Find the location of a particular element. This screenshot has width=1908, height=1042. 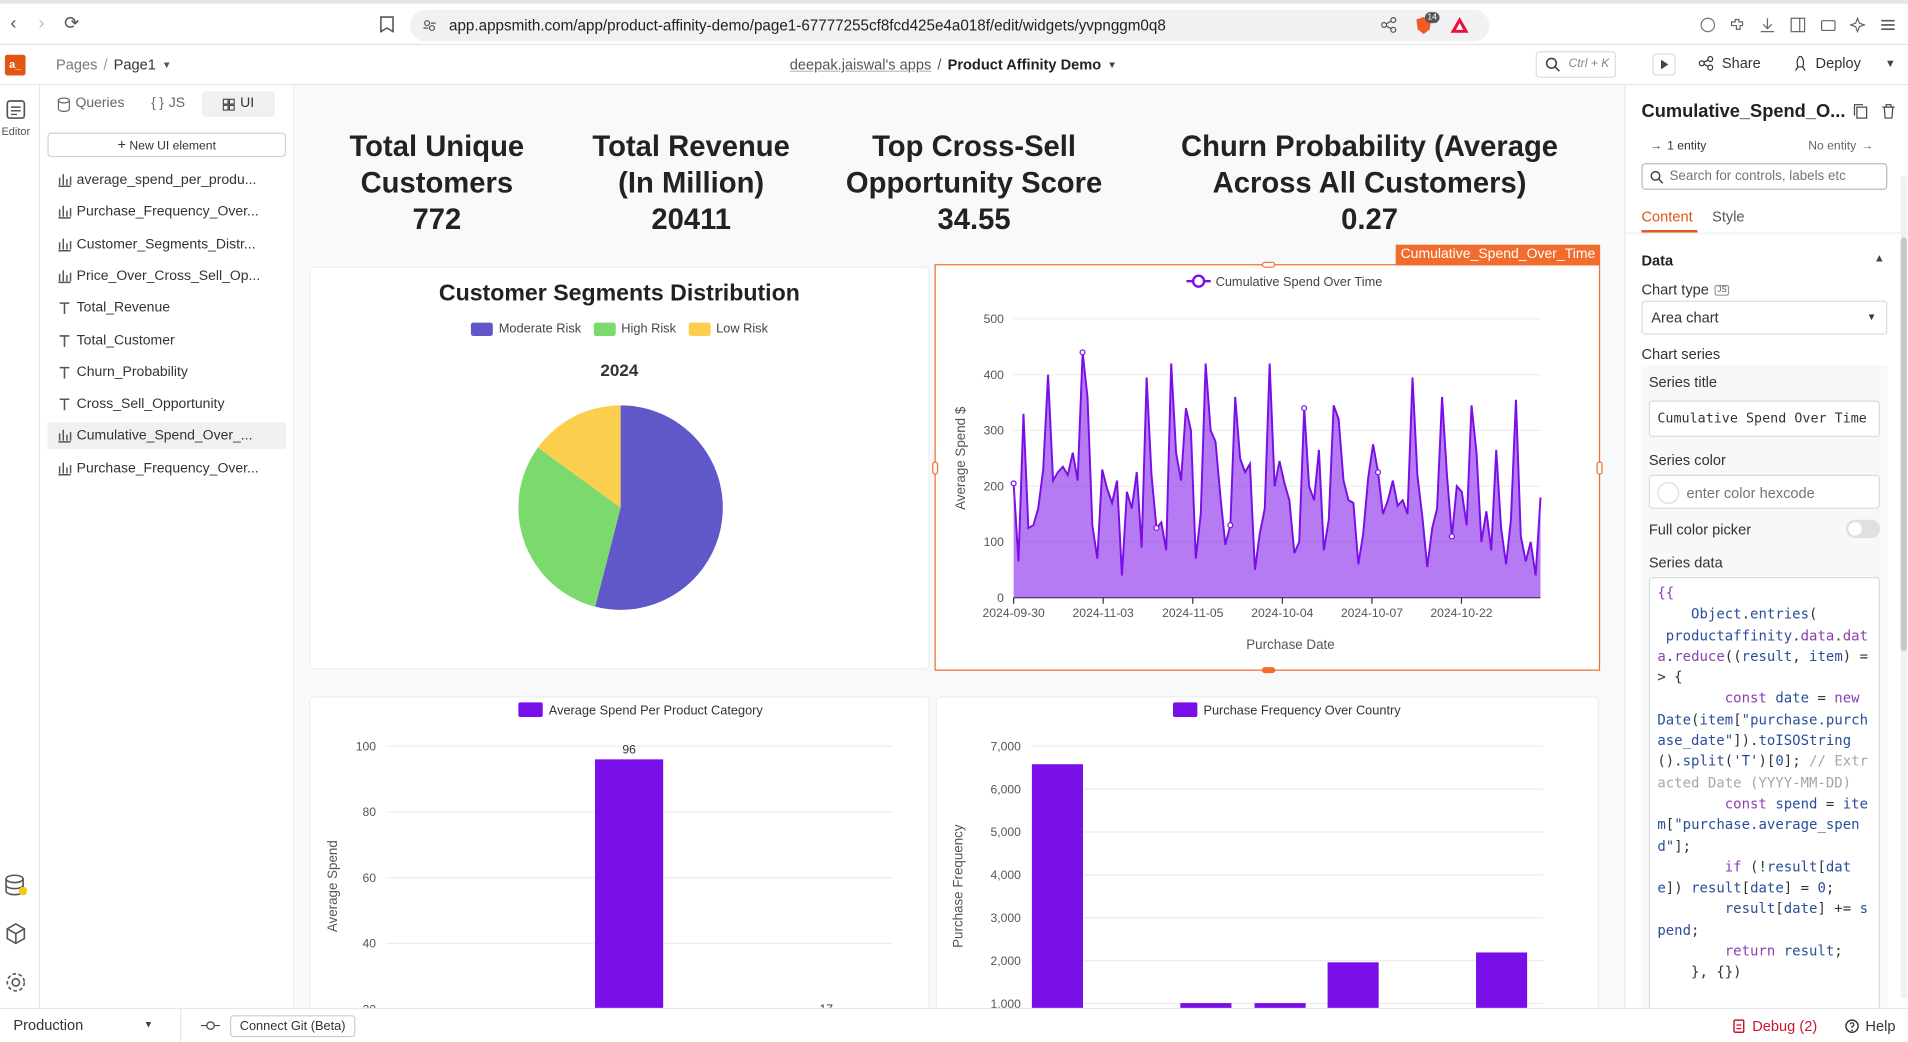

profile-icon is located at coordinates (1708, 25).